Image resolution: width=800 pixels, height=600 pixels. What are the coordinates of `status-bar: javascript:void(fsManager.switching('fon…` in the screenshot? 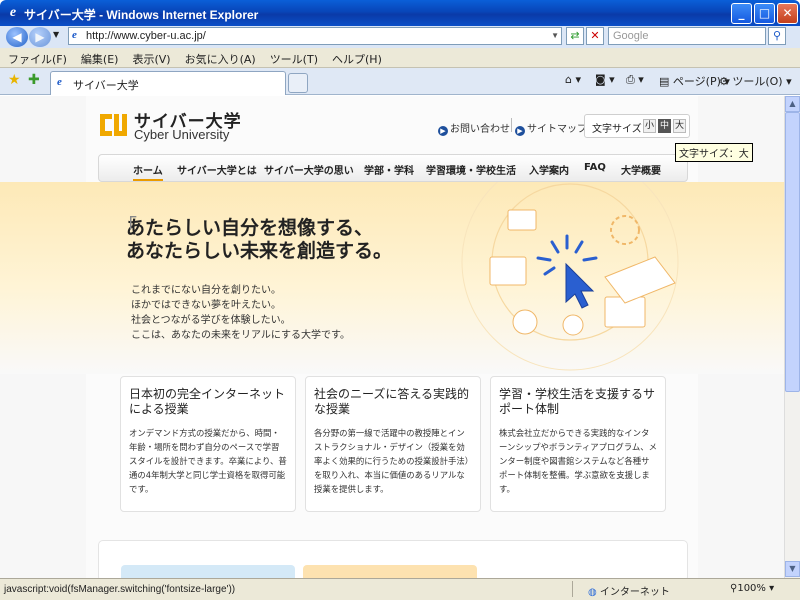 It's located at (400, 589).